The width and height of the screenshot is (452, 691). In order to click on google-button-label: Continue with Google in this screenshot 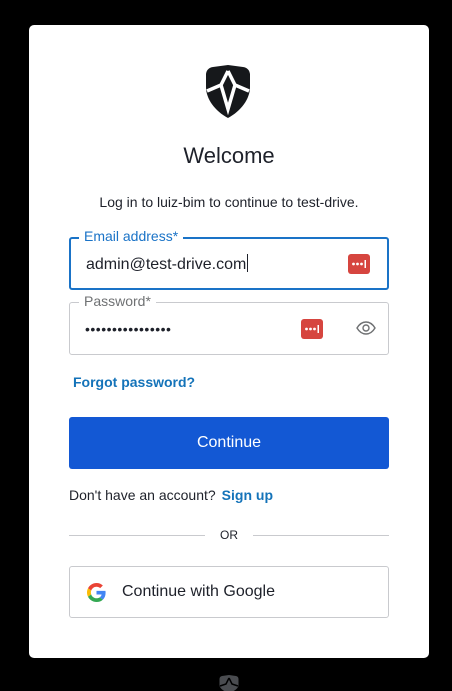, I will do `click(198, 591)`.